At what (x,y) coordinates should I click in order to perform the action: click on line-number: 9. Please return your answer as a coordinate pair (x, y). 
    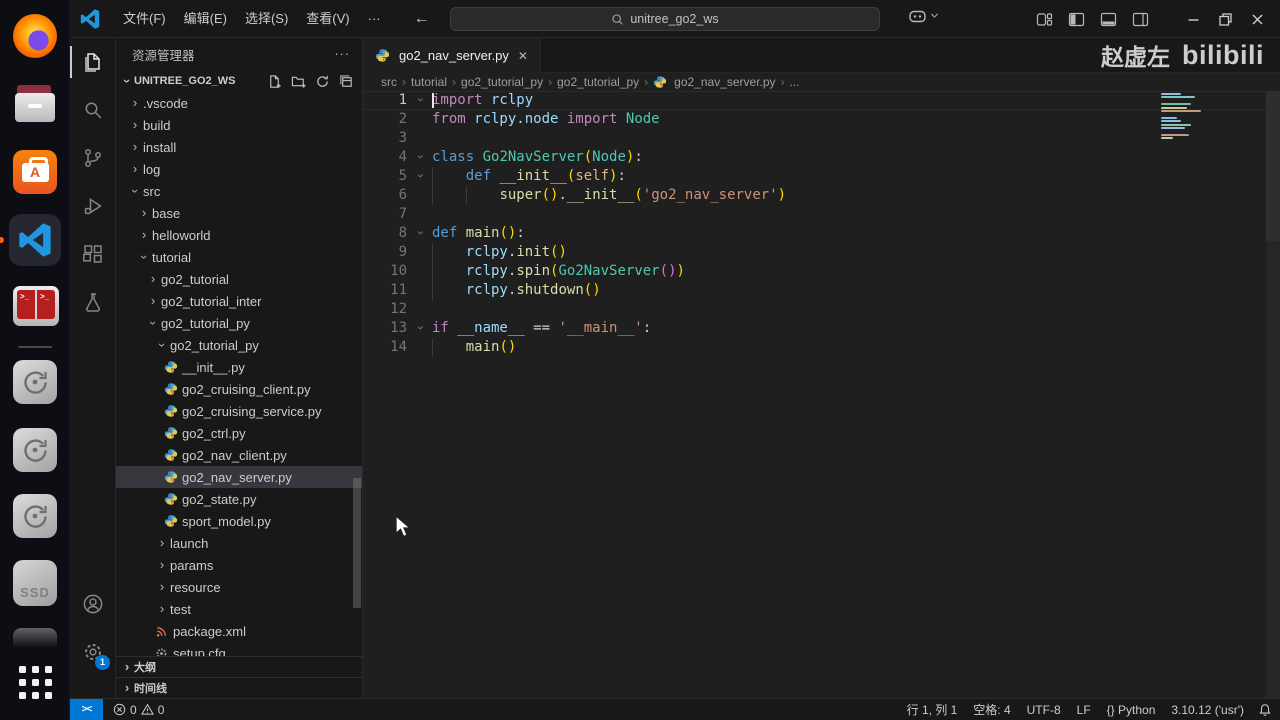
    Looking at the image, I should click on (385, 252).